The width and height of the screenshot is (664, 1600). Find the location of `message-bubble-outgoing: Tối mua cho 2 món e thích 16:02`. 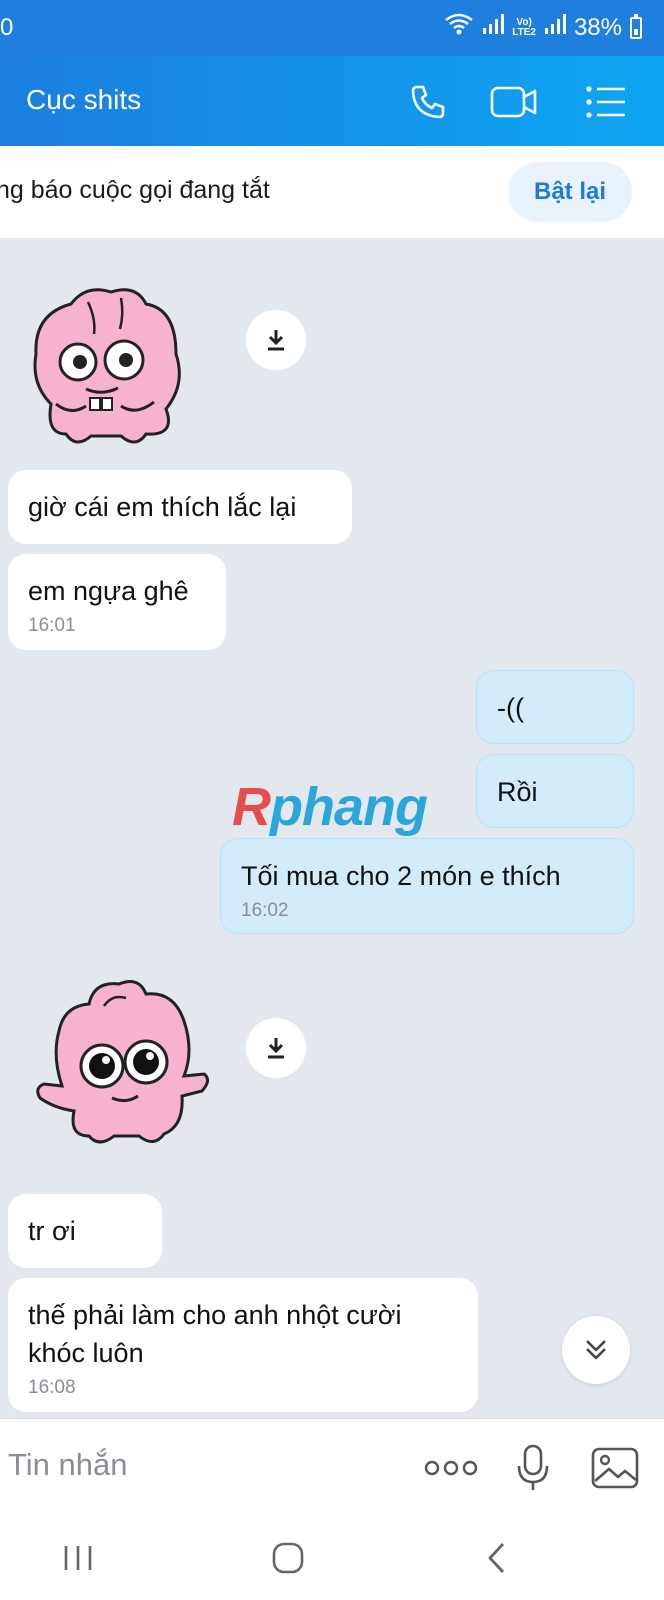

message-bubble-outgoing: Tối mua cho 2 món e thích 16:02 is located at coordinates (427, 886).